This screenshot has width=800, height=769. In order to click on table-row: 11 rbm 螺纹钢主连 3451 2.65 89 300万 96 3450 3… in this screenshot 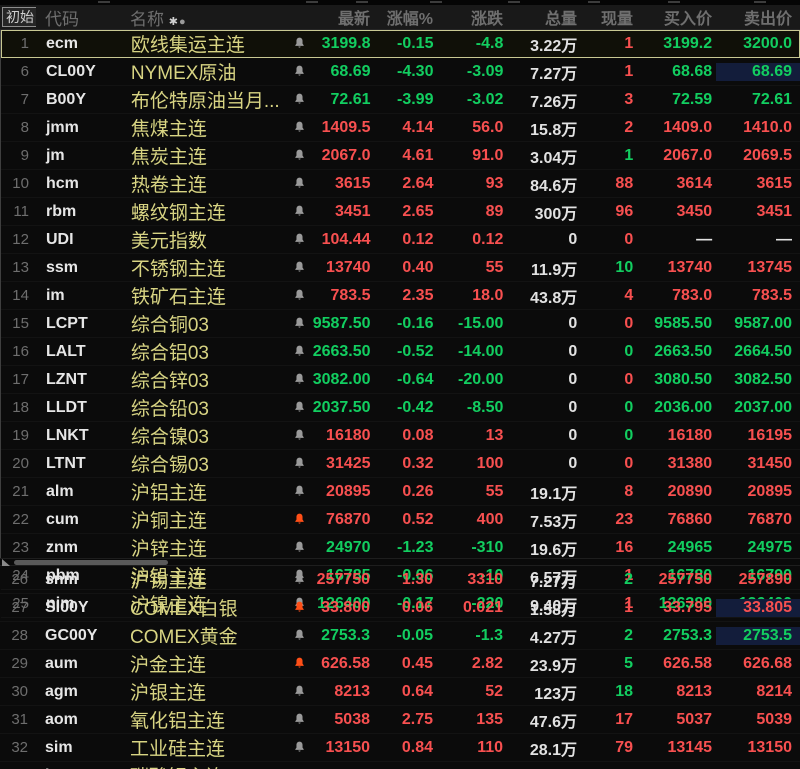, I will do `click(400, 212)`.